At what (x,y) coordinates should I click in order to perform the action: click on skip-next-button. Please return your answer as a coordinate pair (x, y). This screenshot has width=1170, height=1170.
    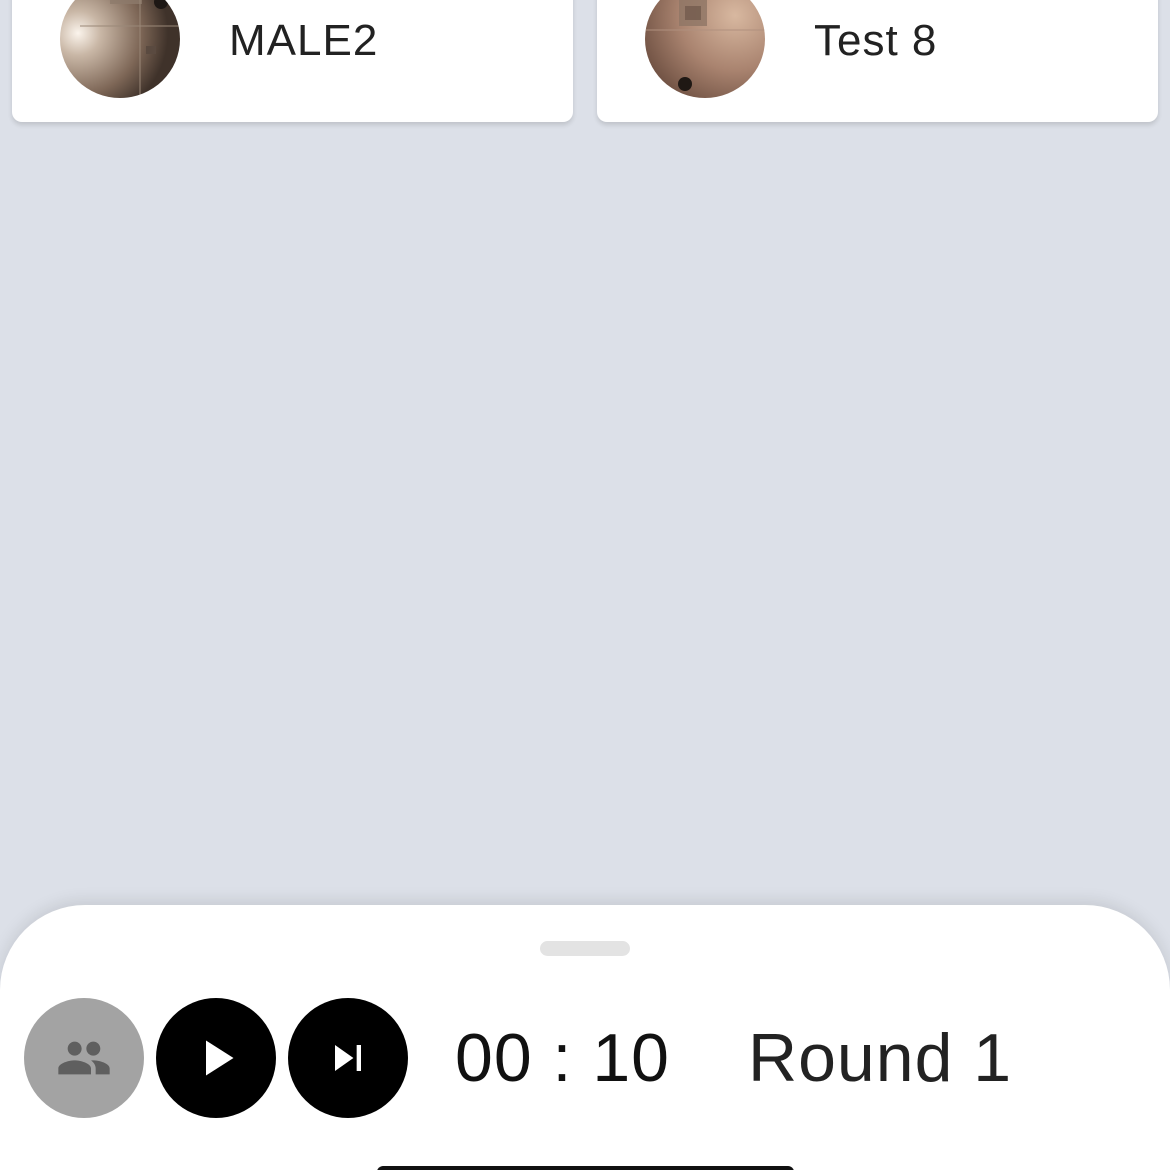
    Looking at the image, I should click on (348, 1058).